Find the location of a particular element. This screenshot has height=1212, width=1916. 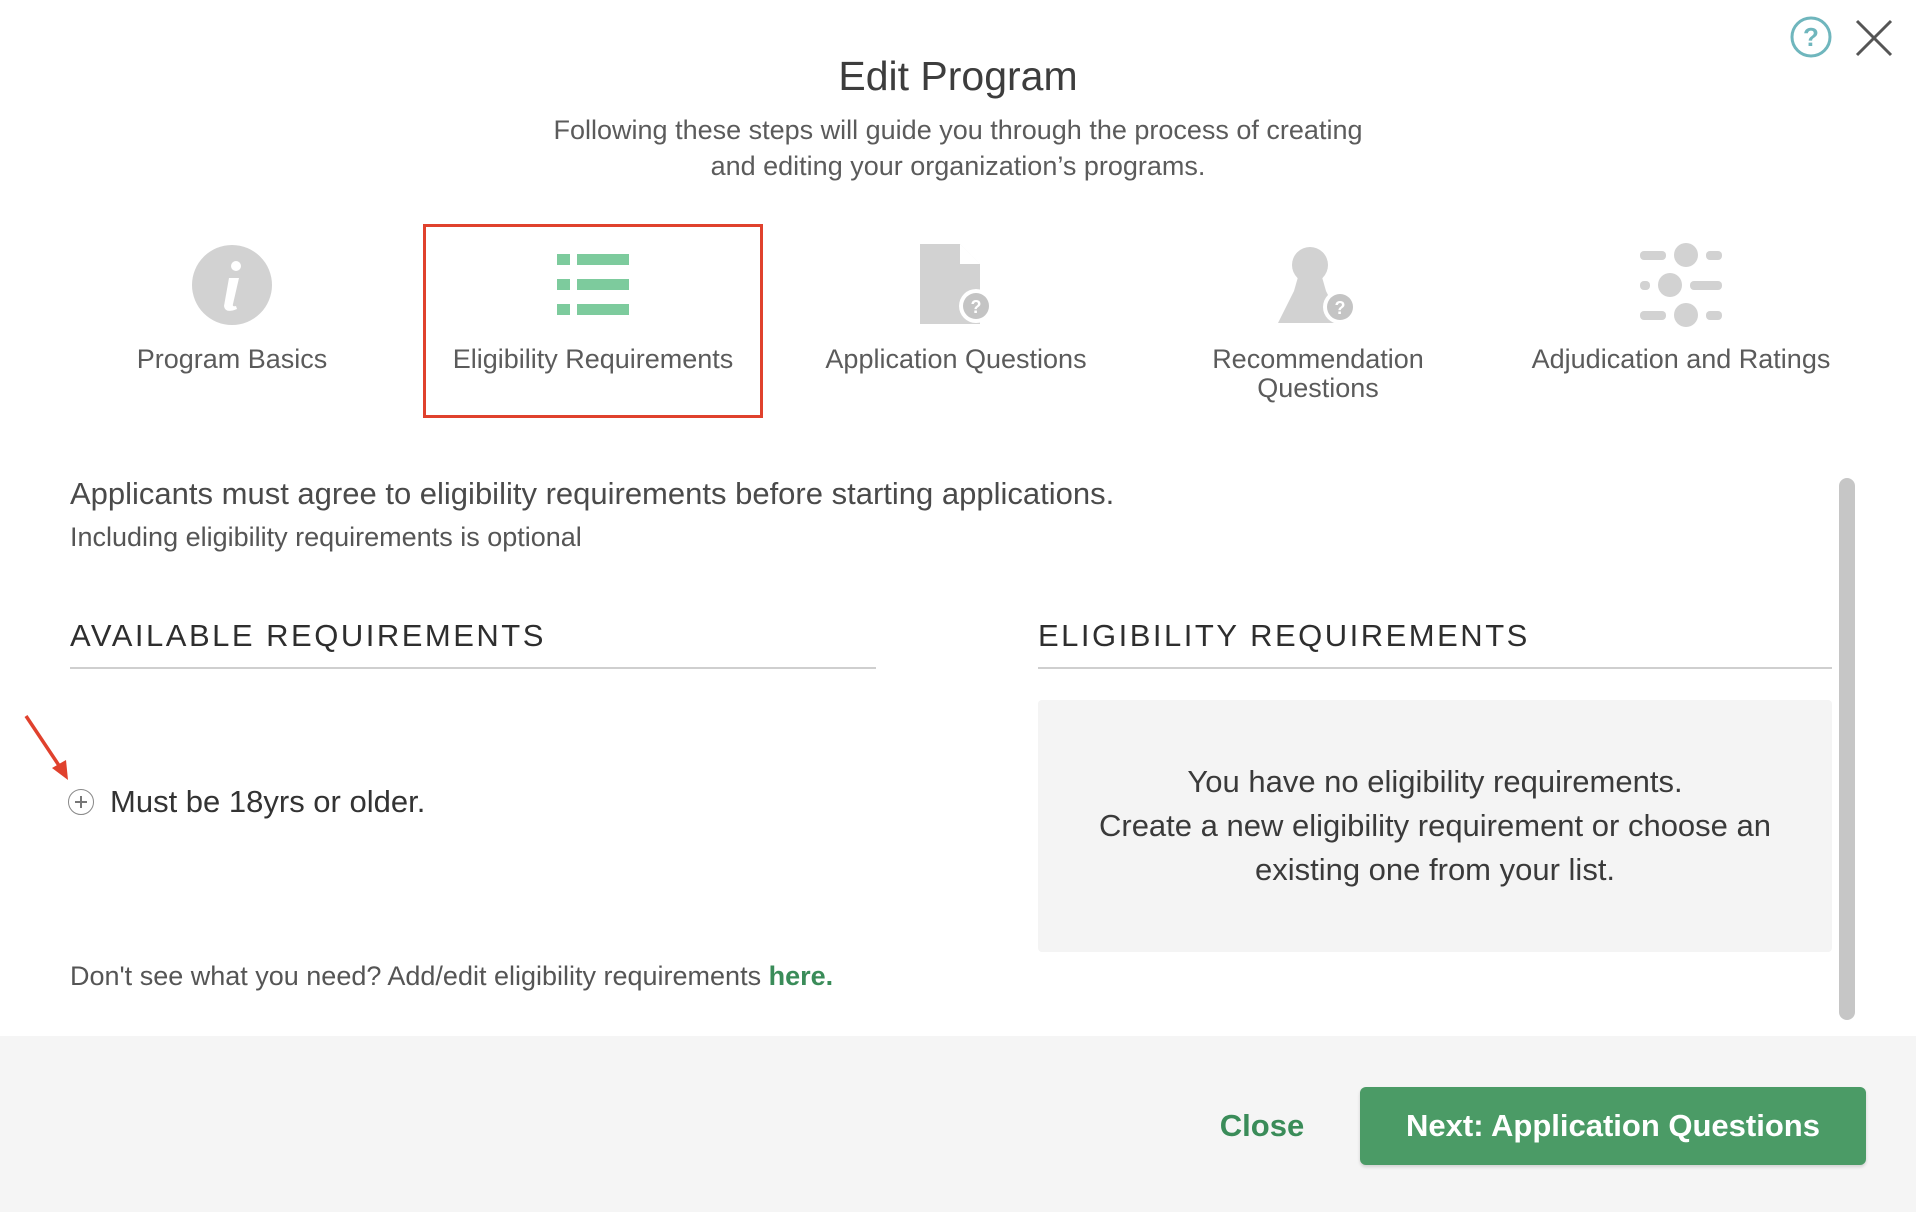

step-application-questions: ? Application Questions is located at coordinates (956, 304).